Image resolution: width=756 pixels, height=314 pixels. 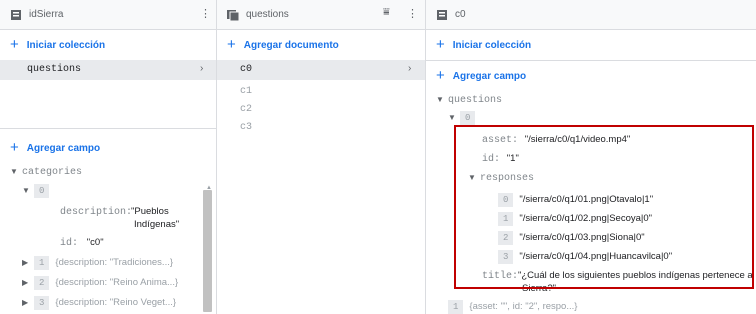 What do you see at coordinates (207, 251) in the screenshot?
I see `scrollbar` at bounding box center [207, 251].